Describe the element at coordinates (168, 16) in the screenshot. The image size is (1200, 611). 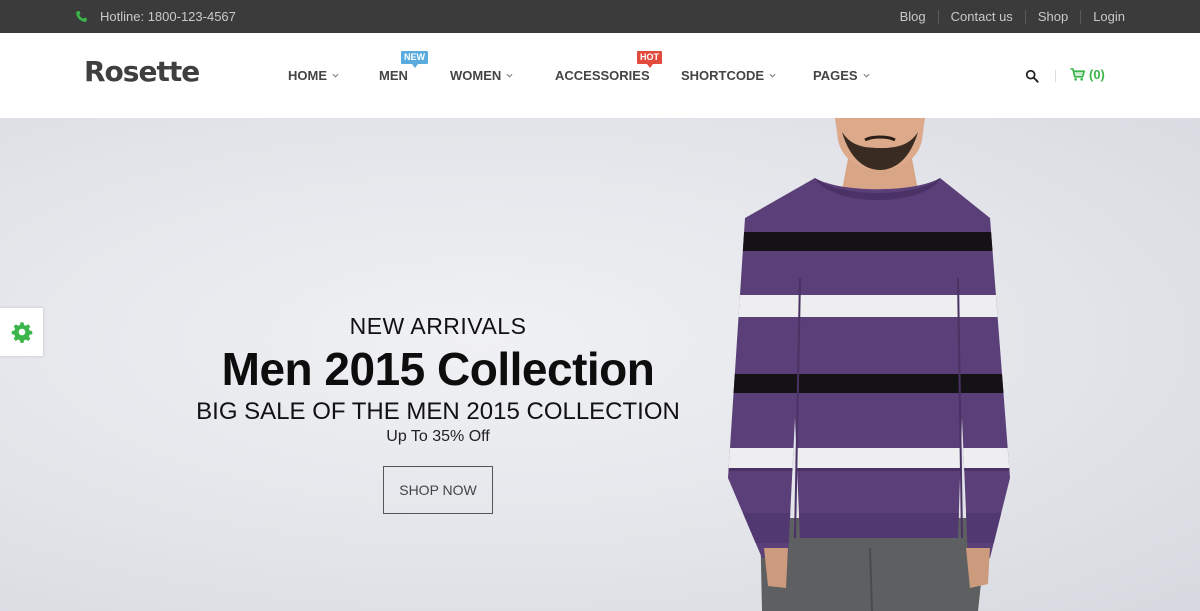
I see `hotline-text: Hotline: 1800-123-4567` at that location.